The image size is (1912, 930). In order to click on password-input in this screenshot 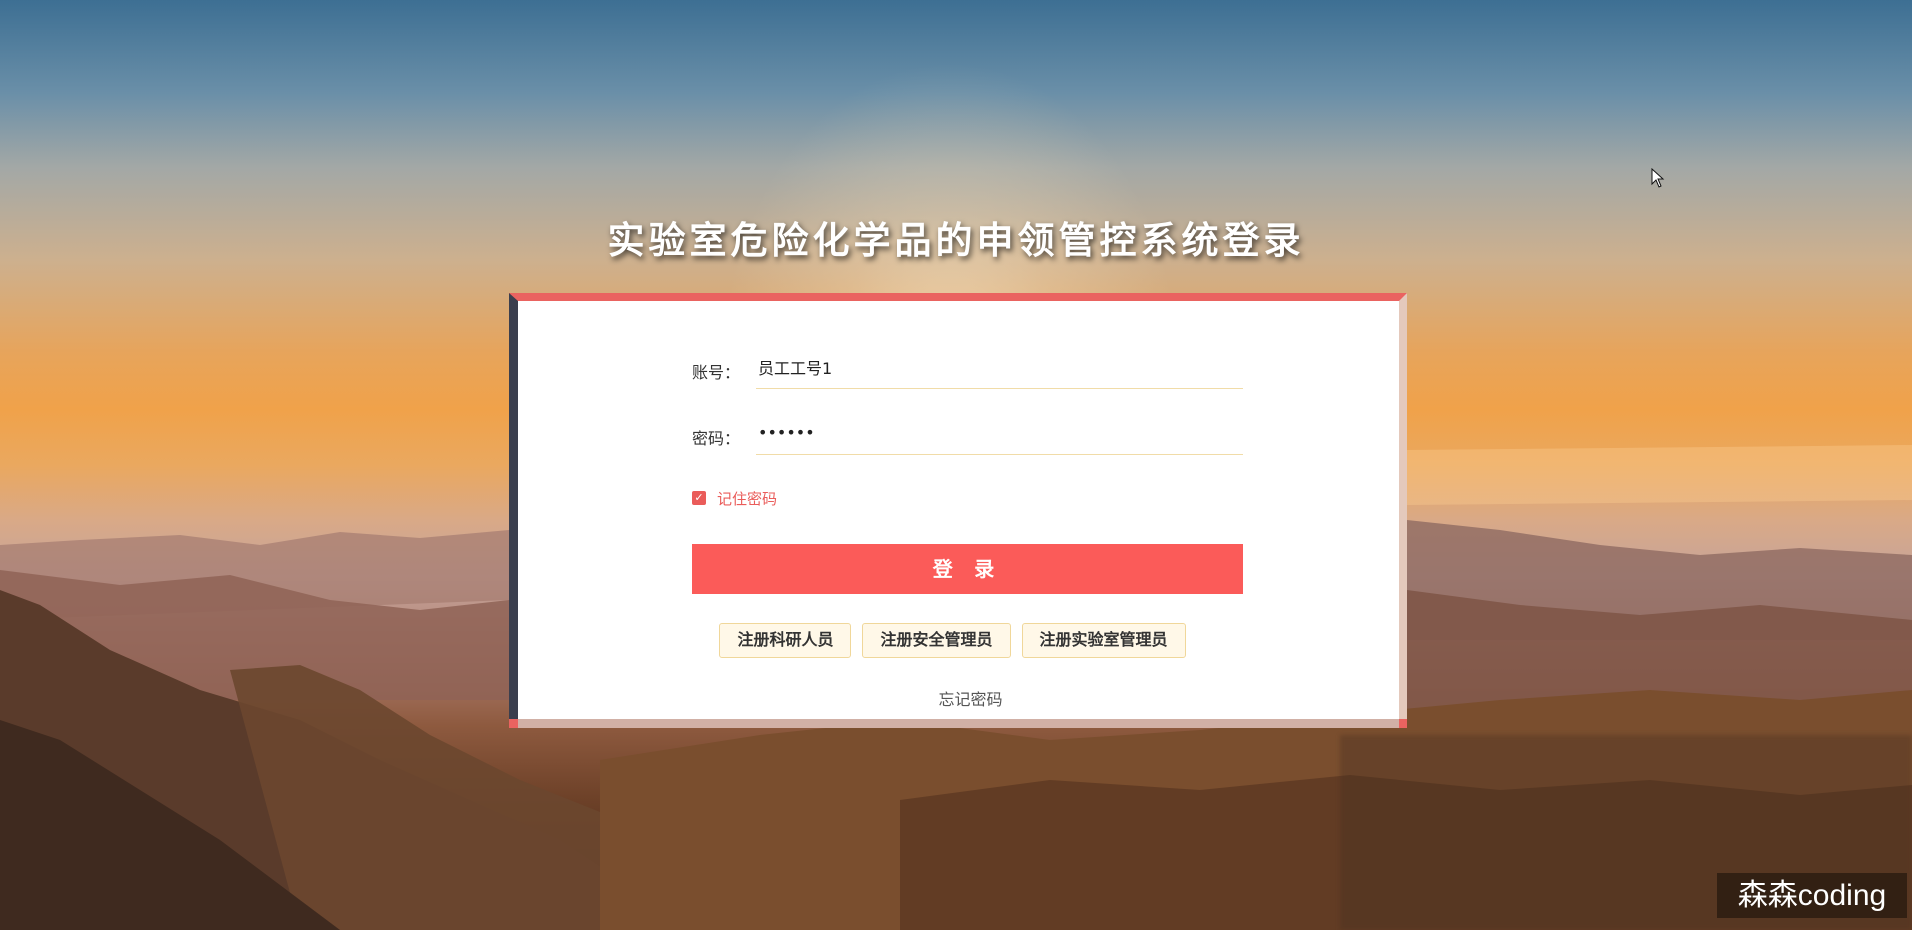, I will do `click(999, 433)`.